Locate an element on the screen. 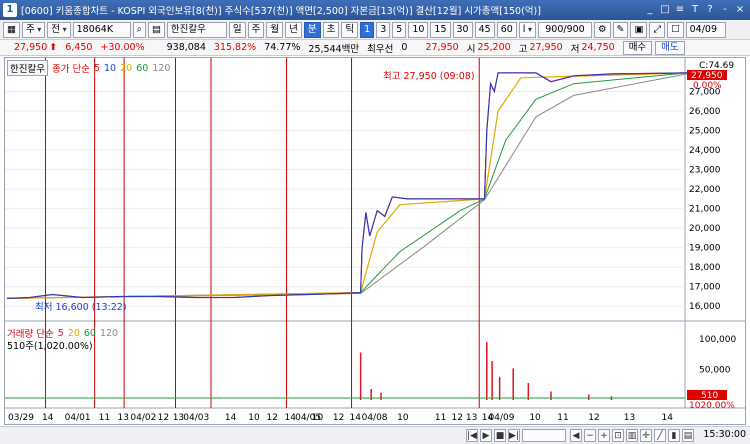 This screenshot has width=750, height=444. market-select: 전 is located at coordinates (59, 29).